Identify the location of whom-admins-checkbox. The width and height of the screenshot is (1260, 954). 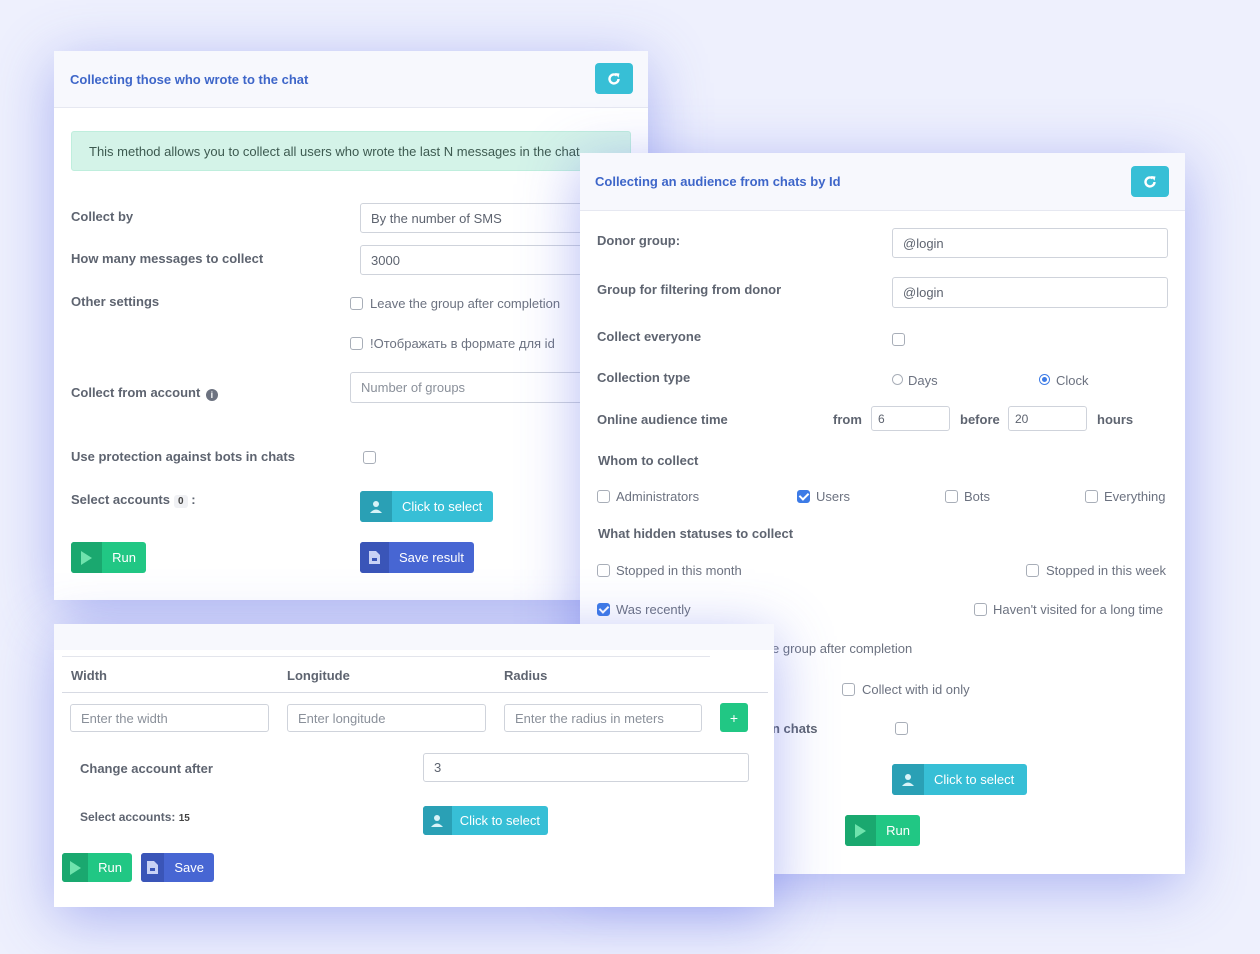
(603, 496).